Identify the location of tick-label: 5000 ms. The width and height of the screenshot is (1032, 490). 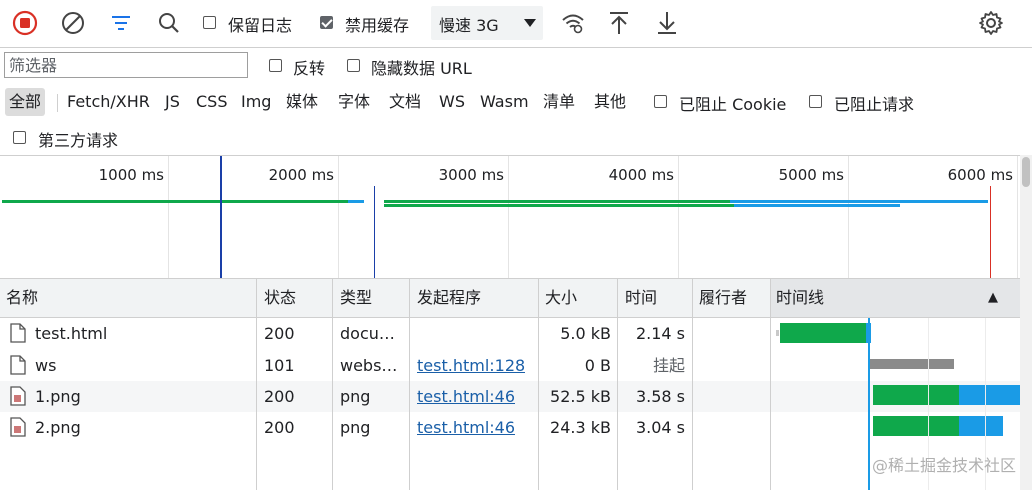
(811, 175).